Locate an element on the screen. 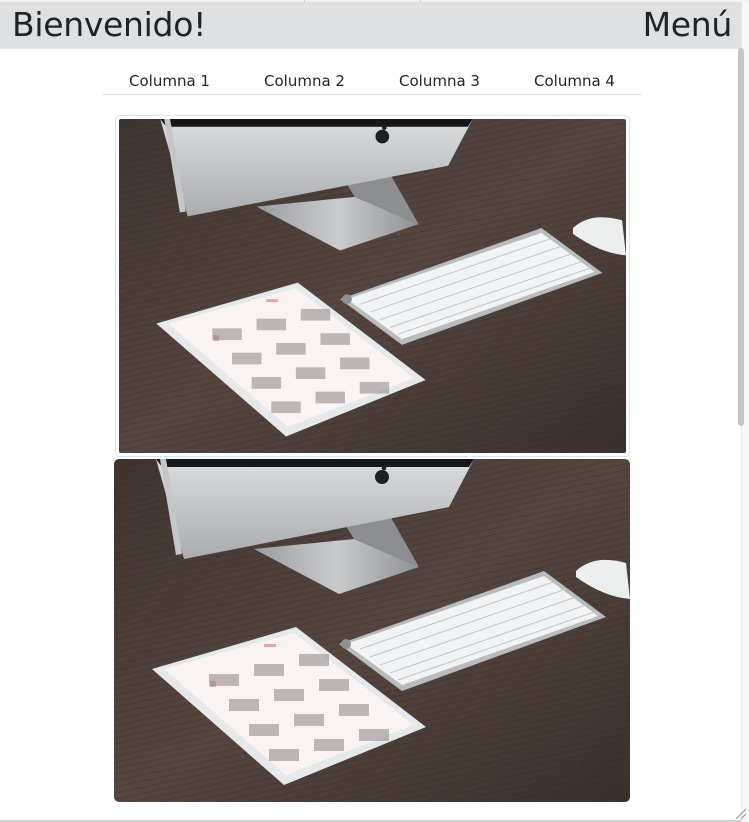 The width and height of the screenshot is (749, 822). tab-columna-1: Columna 1 is located at coordinates (169, 80).